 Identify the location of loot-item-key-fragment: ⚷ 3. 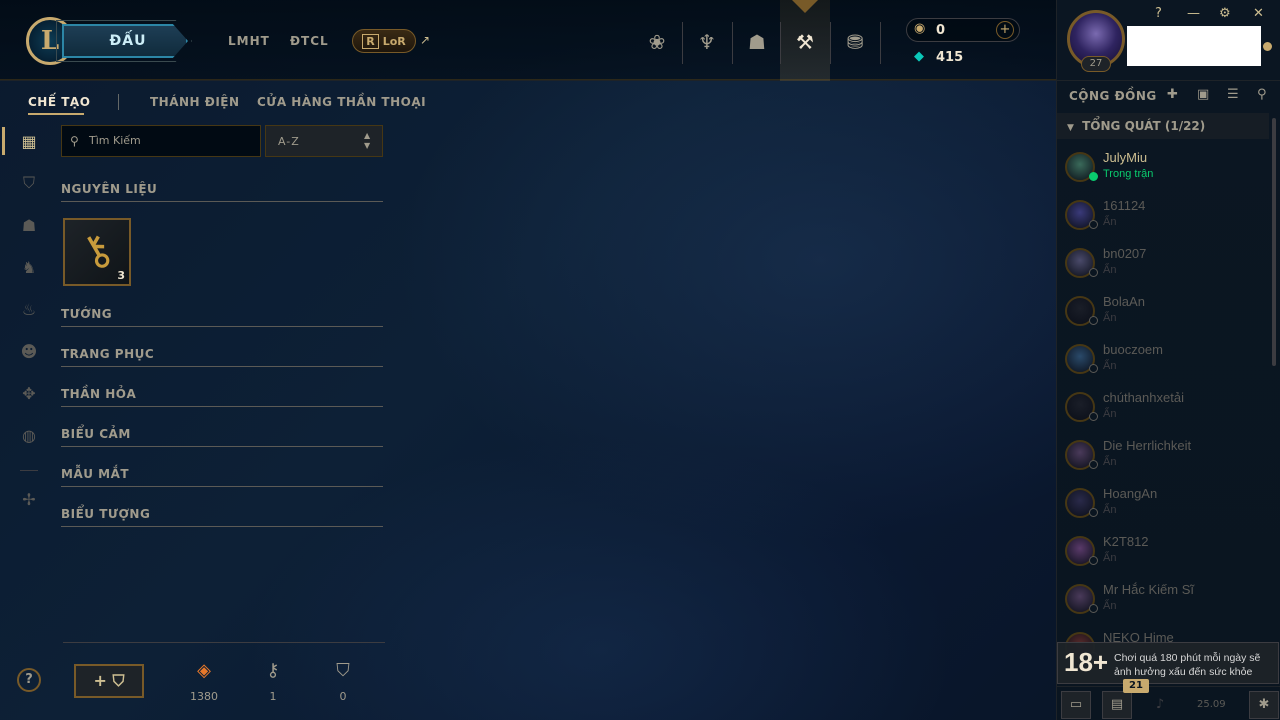
(97, 252).